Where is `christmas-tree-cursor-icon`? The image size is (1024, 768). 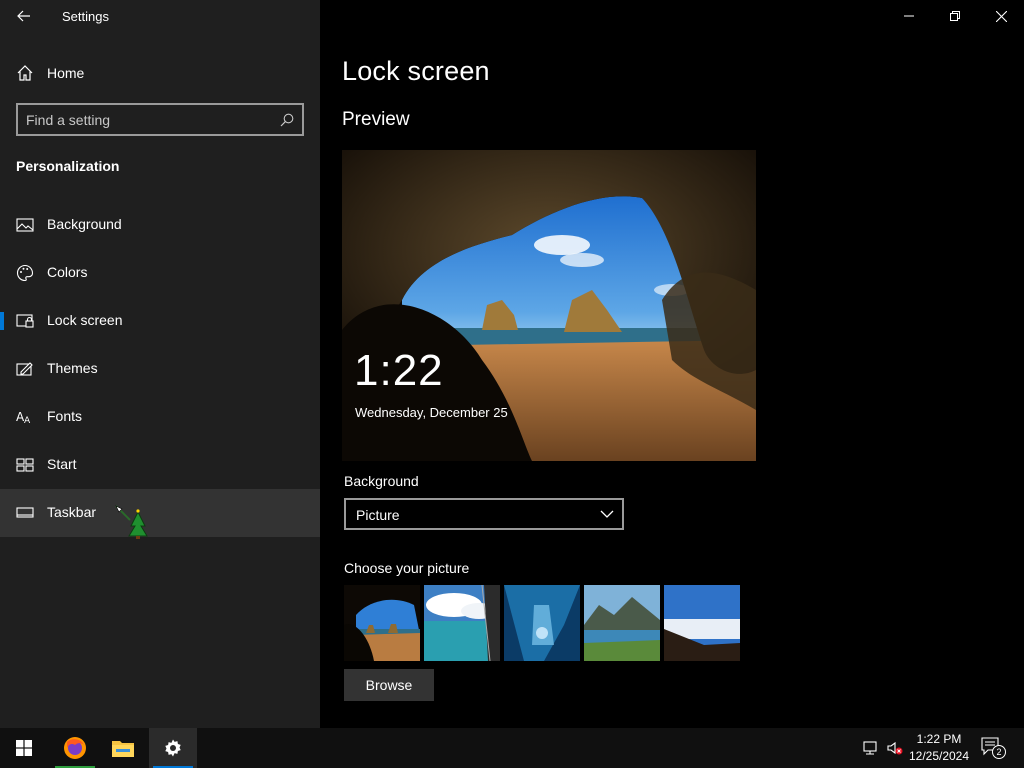
christmas-tree-cursor-icon is located at coordinates (131, 522).